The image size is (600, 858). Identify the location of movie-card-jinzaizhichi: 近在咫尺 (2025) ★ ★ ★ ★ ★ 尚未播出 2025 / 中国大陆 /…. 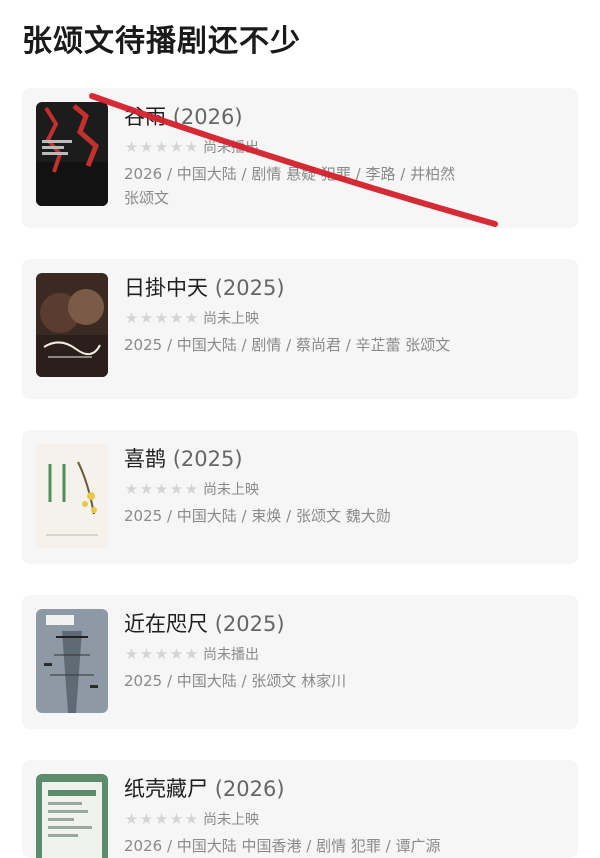
(300, 662).